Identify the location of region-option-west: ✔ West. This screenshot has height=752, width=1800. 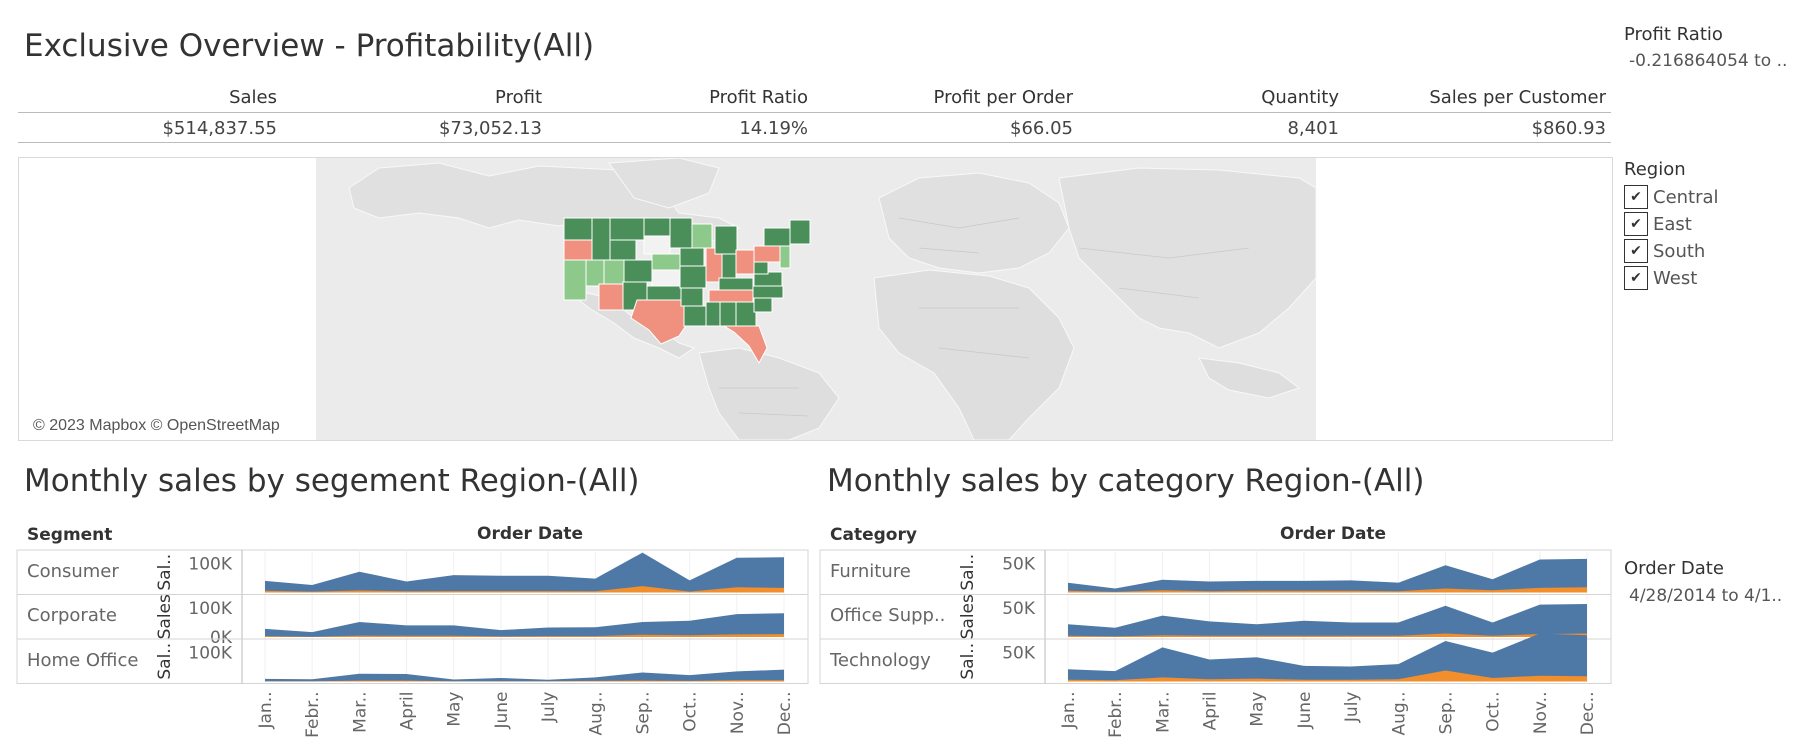
(1660, 278).